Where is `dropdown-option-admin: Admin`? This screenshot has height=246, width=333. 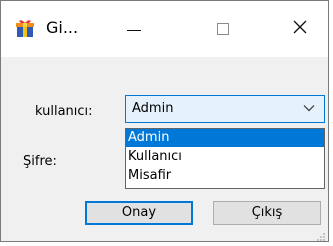 dropdown-option-admin: Admin is located at coordinates (225, 138).